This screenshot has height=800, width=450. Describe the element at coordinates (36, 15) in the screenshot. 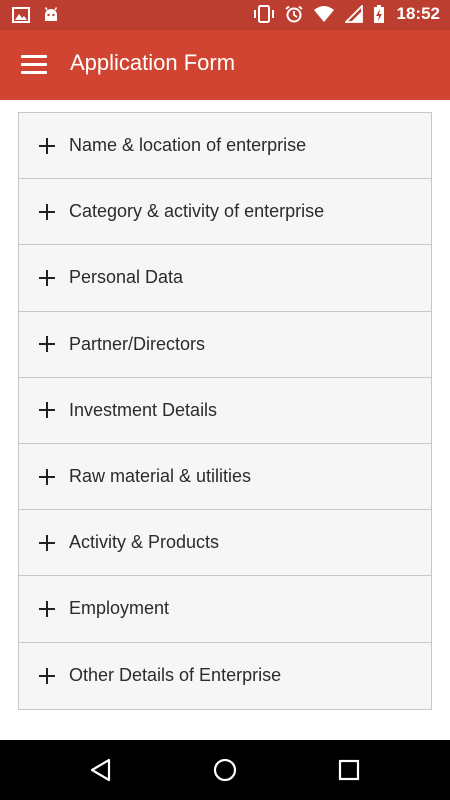

I see `status-bar-left` at that location.